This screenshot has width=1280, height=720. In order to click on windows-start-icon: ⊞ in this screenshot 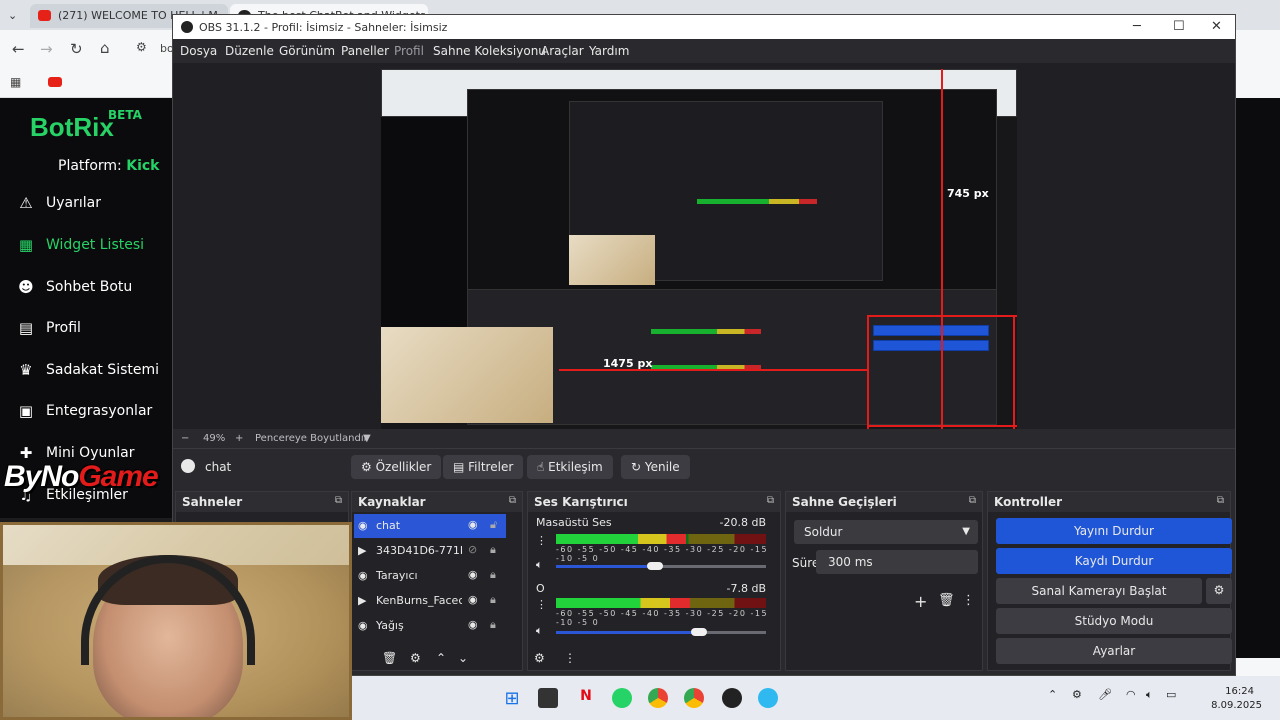, I will do `click(512, 698)`.